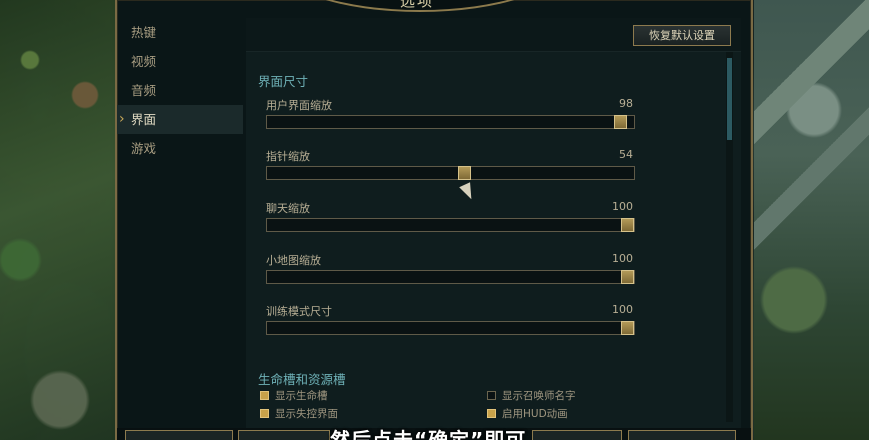 This screenshot has width=869, height=440. What do you see at coordinates (288, 156) in the screenshot?
I see `slider-label-cursor-scale: 指针缩放` at bounding box center [288, 156].